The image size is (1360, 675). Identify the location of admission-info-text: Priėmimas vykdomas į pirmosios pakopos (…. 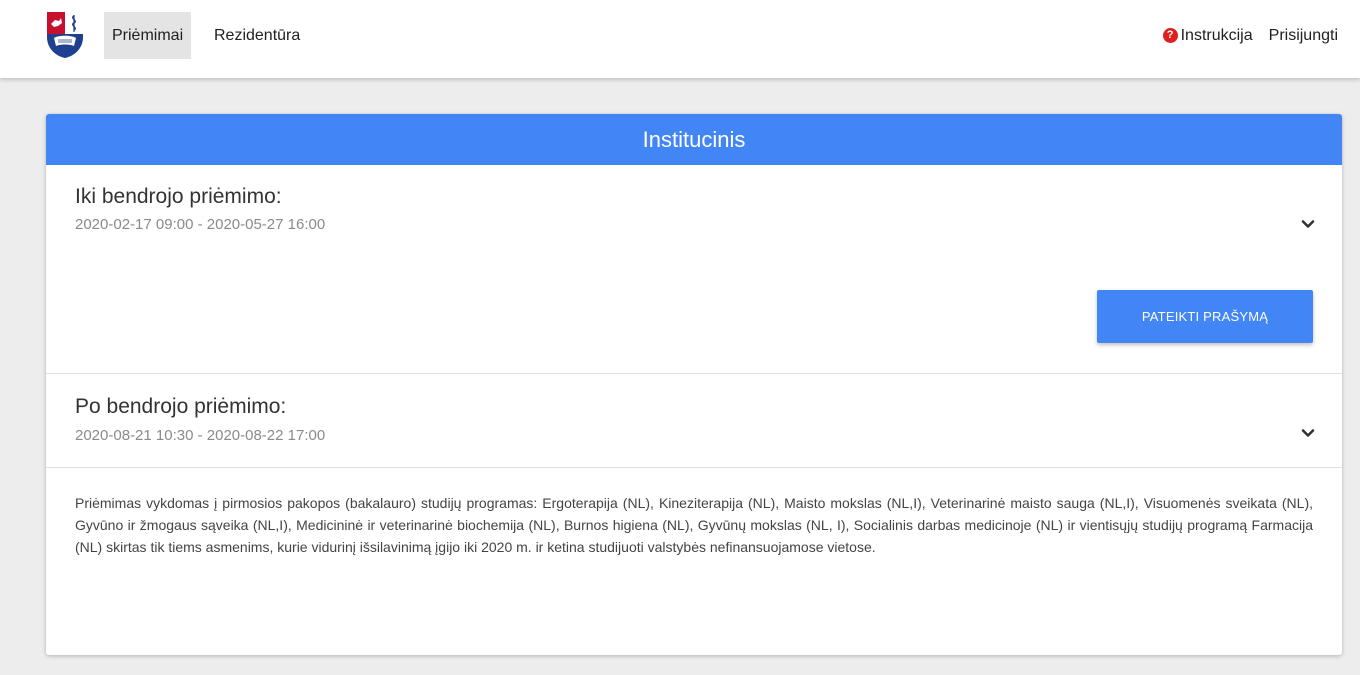
(694, 525).